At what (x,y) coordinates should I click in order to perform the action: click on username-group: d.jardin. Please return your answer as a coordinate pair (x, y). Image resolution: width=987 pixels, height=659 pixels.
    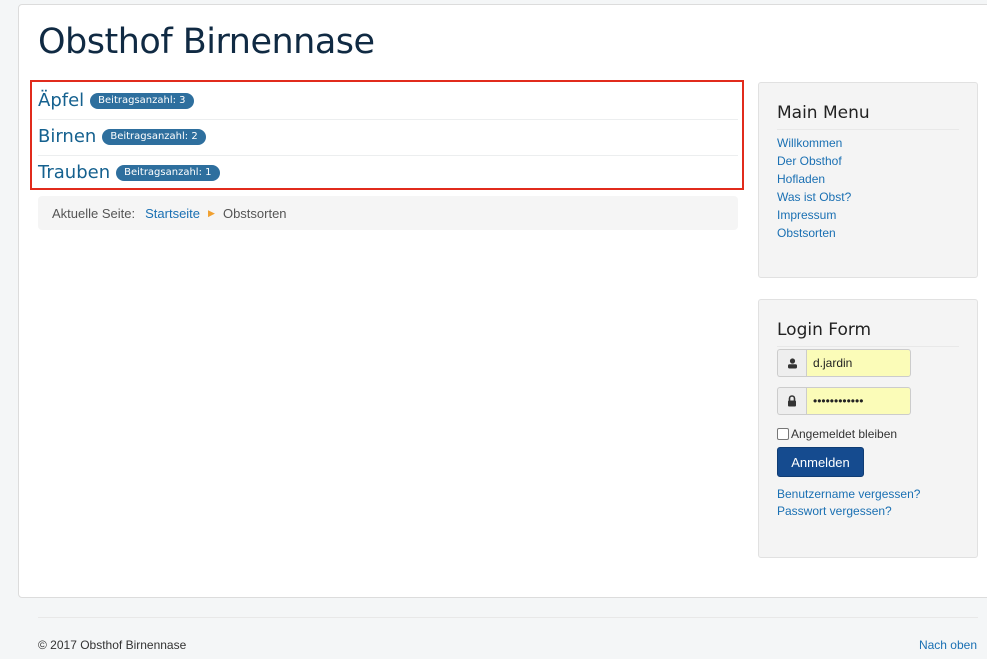
    Looking at the image, I should click on (844, 363).